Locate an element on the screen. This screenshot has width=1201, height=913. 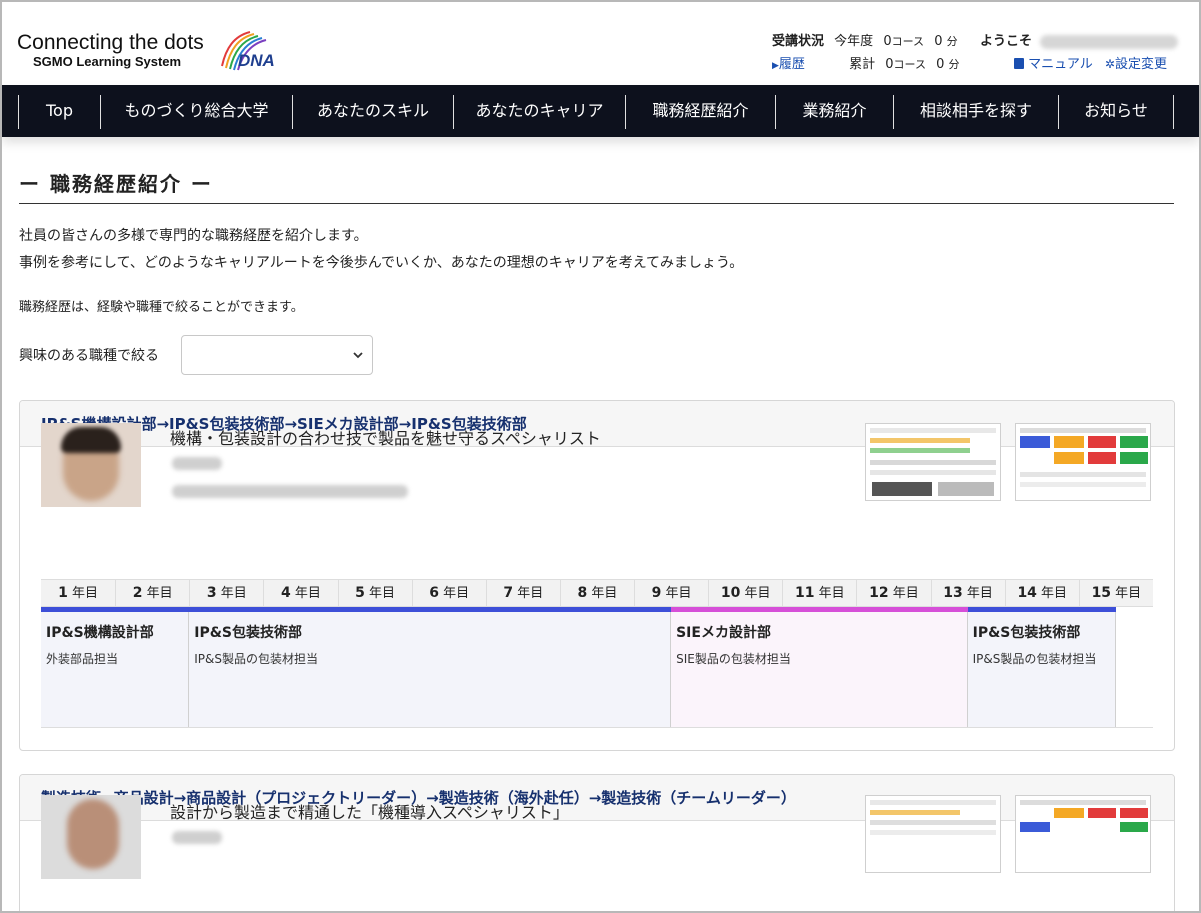
job-type-select is located at coordinates (277, 355).